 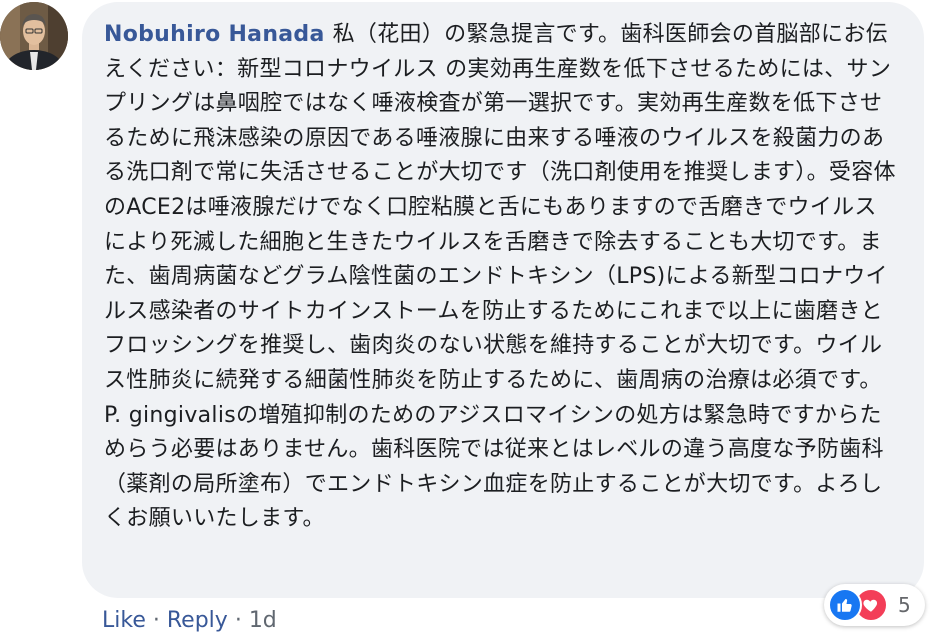 I want to click on reaction-count: 5, so click(x=904, y=605).